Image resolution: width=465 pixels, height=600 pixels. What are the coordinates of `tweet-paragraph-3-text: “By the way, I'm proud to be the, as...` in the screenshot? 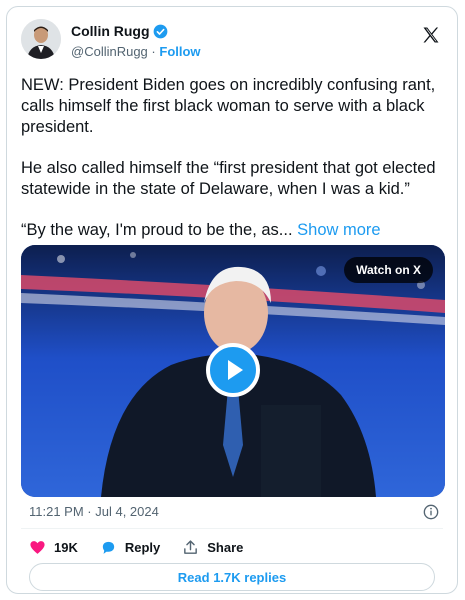 It's located at (157, 230).